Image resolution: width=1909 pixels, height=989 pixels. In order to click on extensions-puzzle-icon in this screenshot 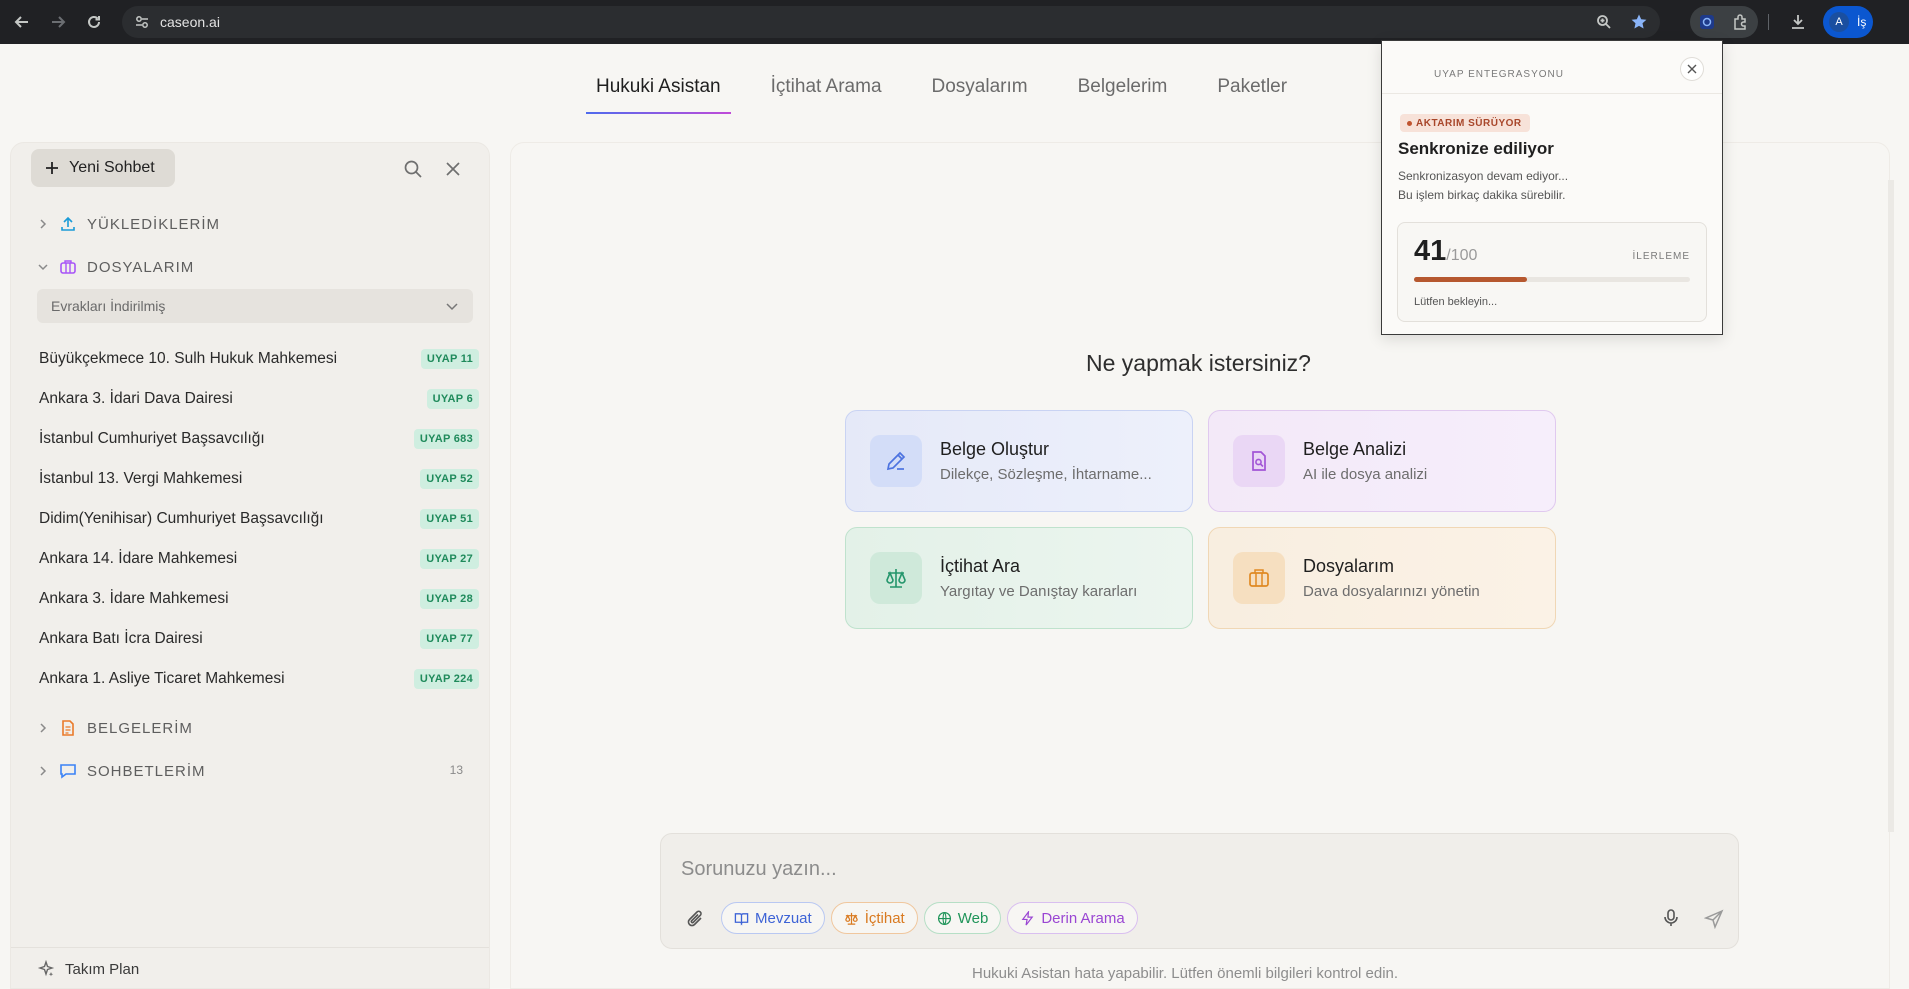, I will do `click(1741, 22)`.